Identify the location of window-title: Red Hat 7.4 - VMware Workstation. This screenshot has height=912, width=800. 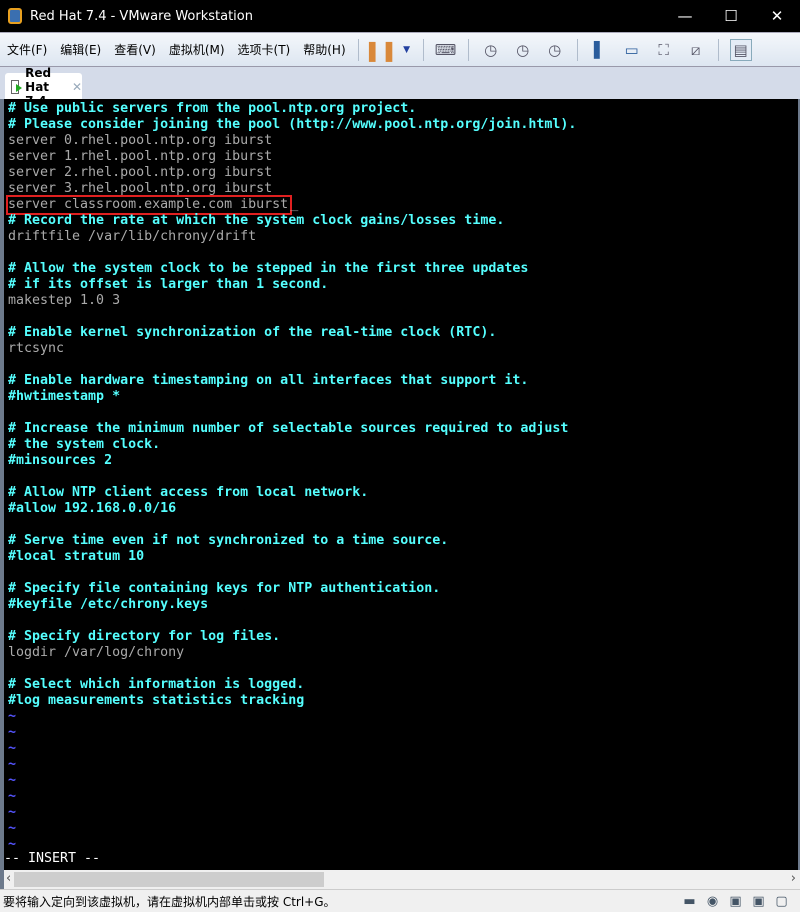
(141, 16).